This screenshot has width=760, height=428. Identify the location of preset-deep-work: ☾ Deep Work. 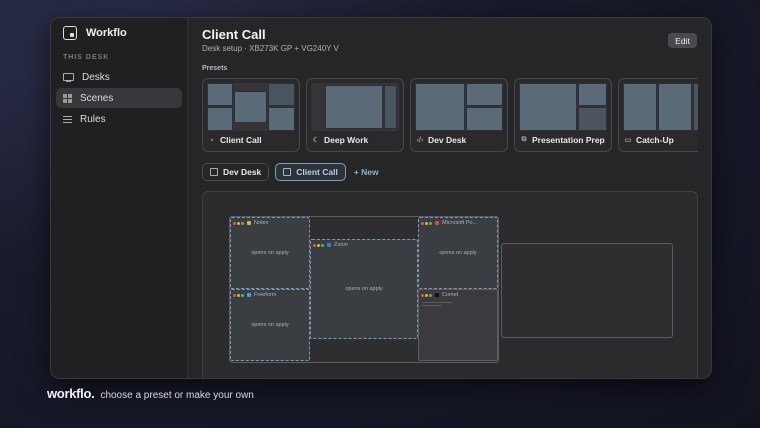
(355, 115).